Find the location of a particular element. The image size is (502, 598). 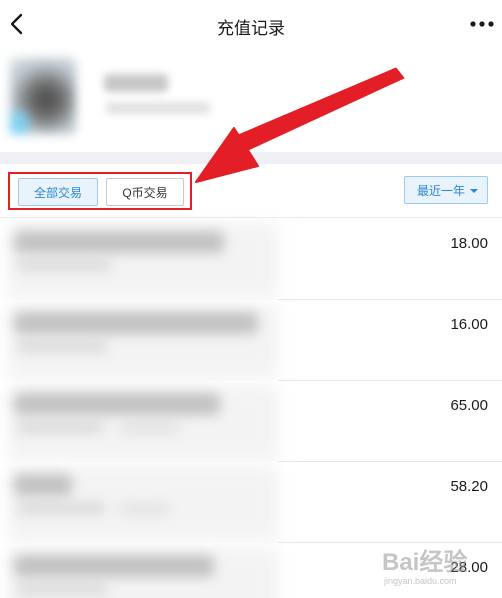

more-button is located at coordinates (482, 24).